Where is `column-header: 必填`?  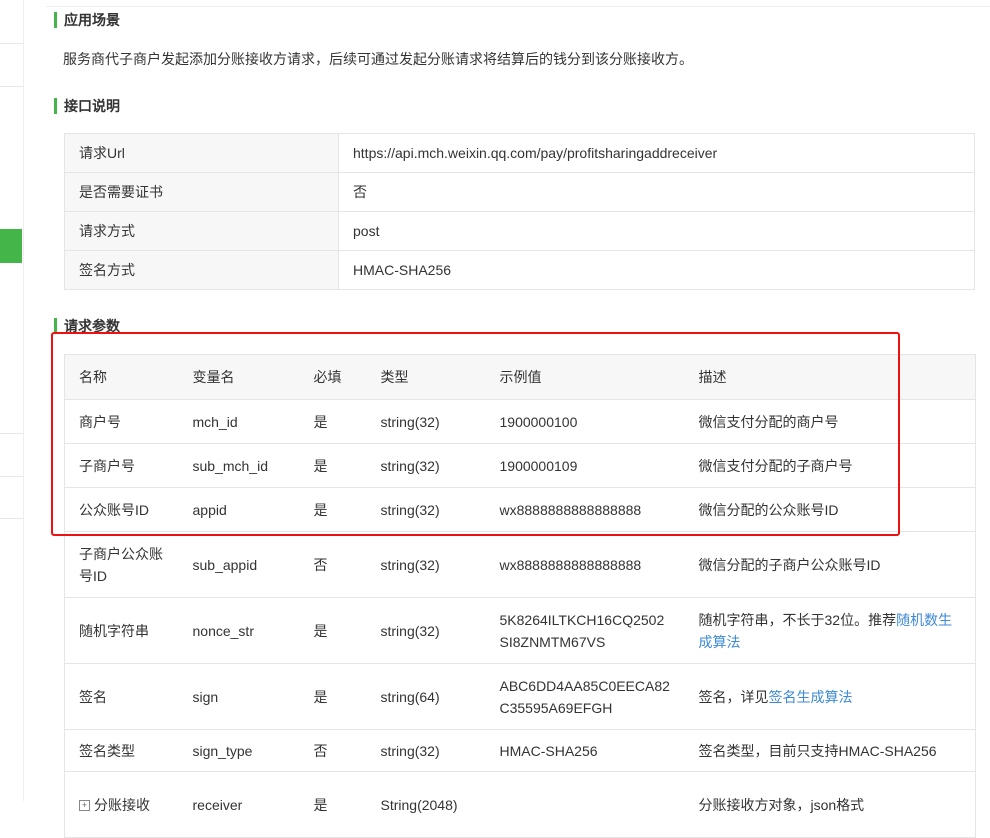 column-header: 必填 is located at coordinates (333, 377).